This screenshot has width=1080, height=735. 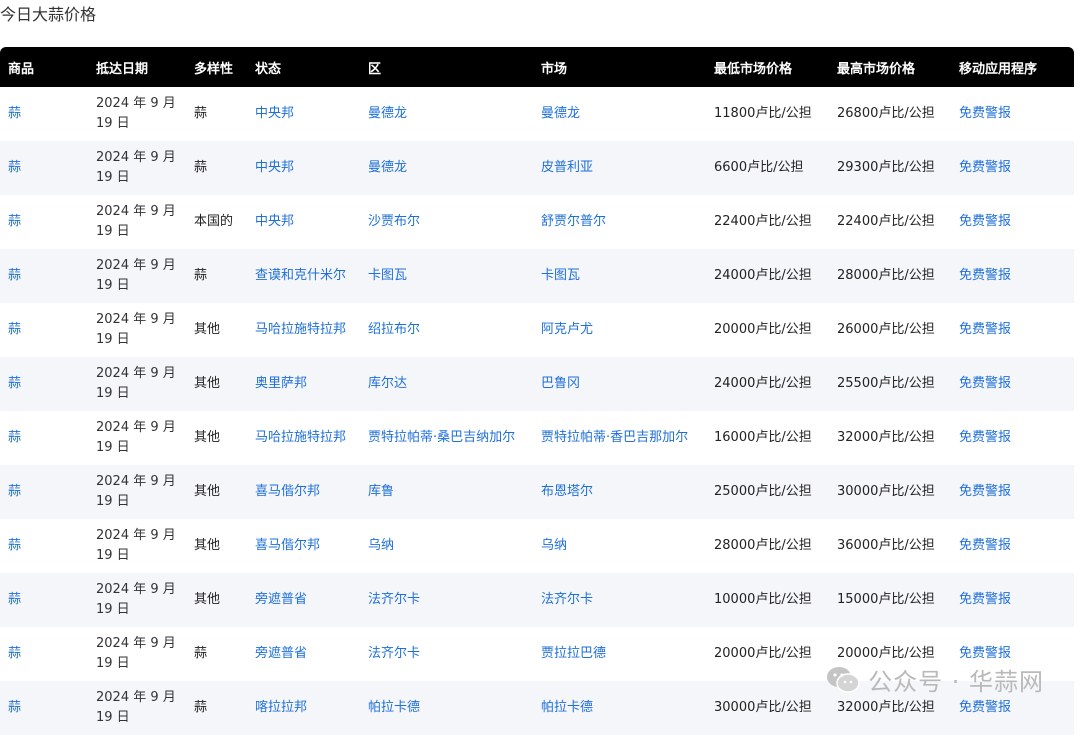 I want to click on cell-max-price-cell: 32000卢比/公担, so click(x=890, y=438).